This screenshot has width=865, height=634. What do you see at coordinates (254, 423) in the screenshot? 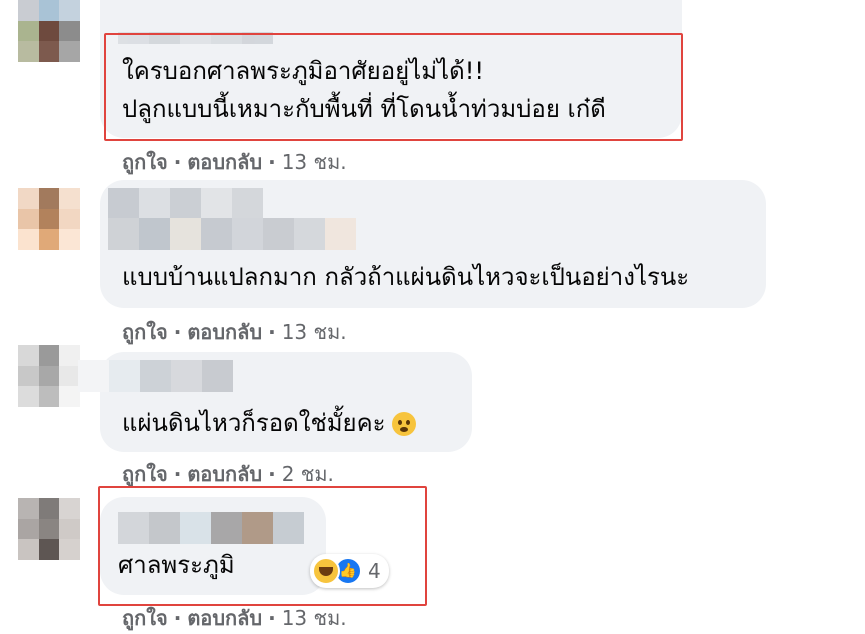
I see `comment-text-content: แผ่นดินไหวก็รอดใช่มั้ยคะ` at bounding box center [254, 423].